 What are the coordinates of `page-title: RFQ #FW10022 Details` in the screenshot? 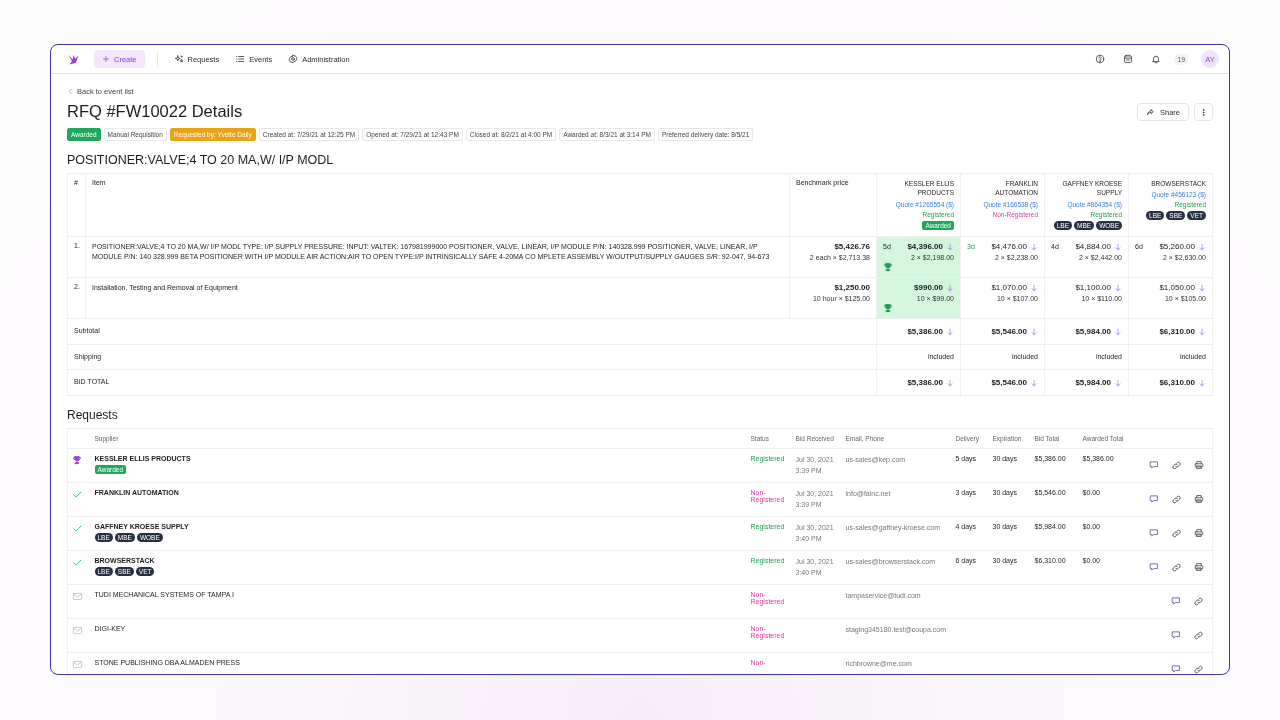 It's located at (155, 111).